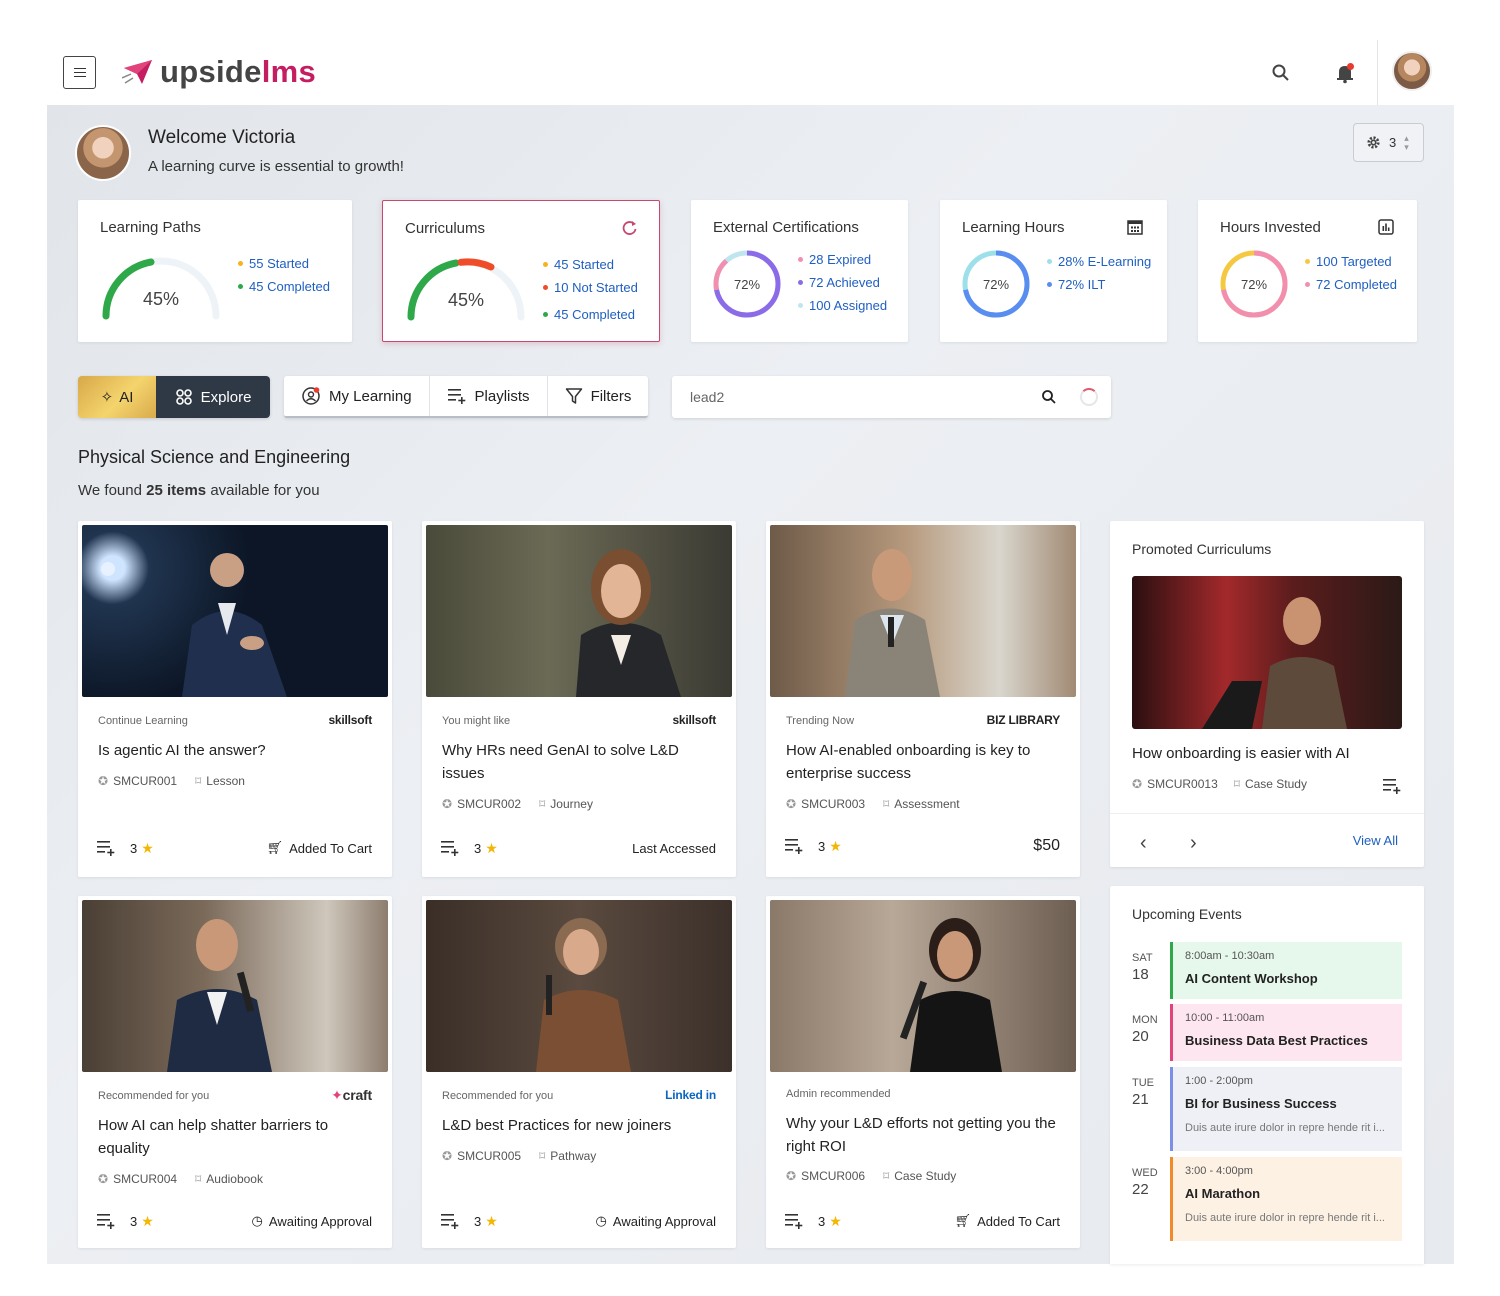 Image resolution: width=1500 pixels, height=1296 pixels. What do you see at coordinates (1267, 652) in the screenshot?
I see `promoted-thumbnail` at bounding box center [1267, 652].